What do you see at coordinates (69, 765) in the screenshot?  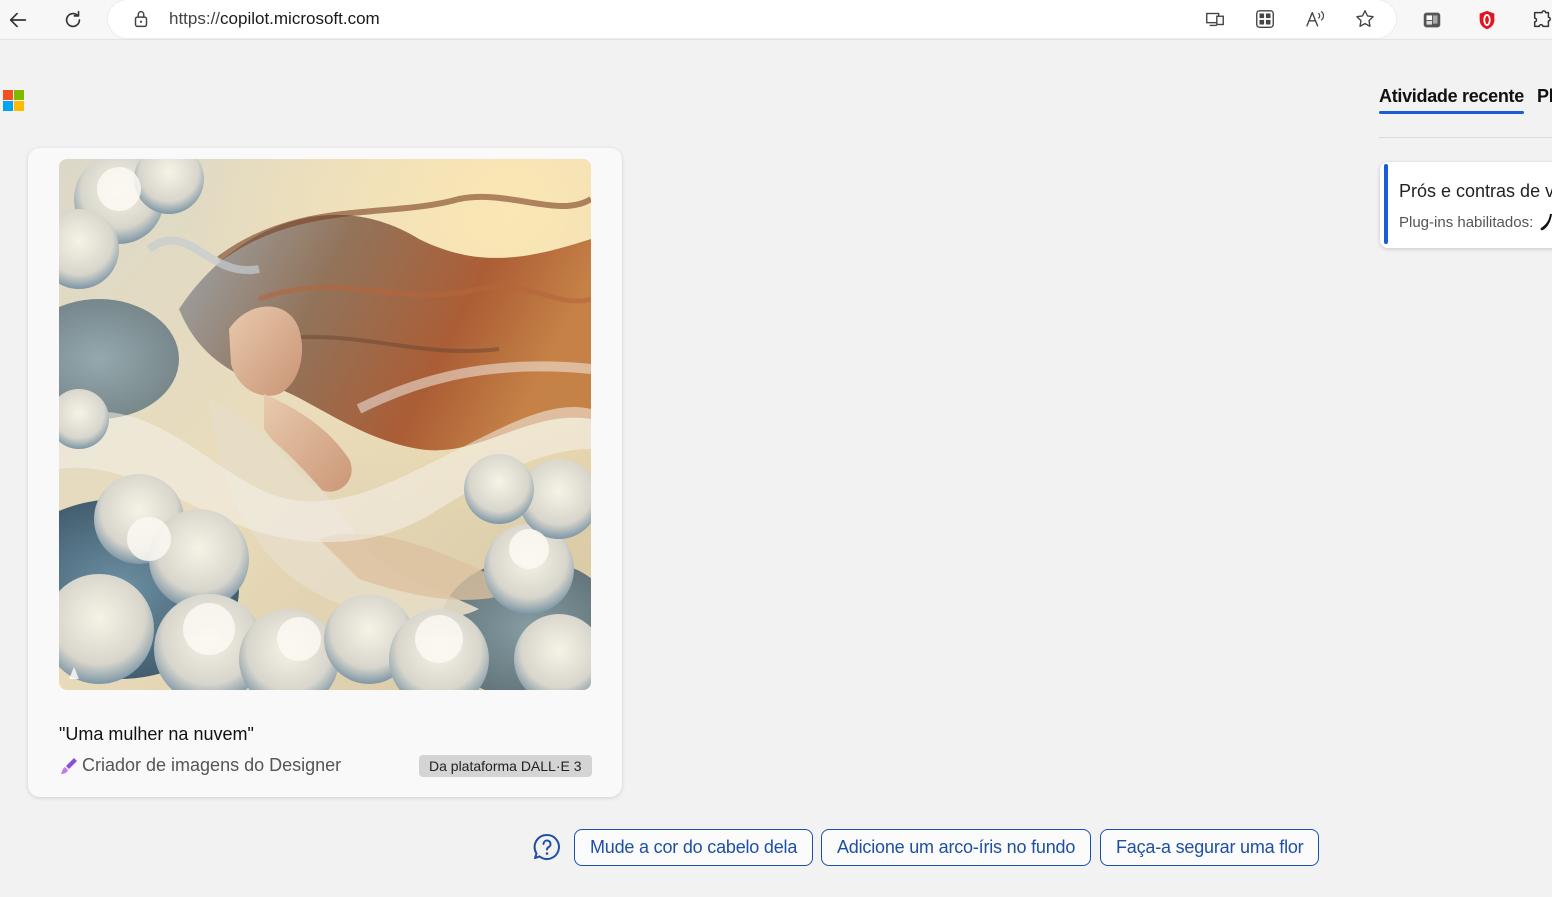 I see `designer-brush-icon` at bounding box center [69, 765].